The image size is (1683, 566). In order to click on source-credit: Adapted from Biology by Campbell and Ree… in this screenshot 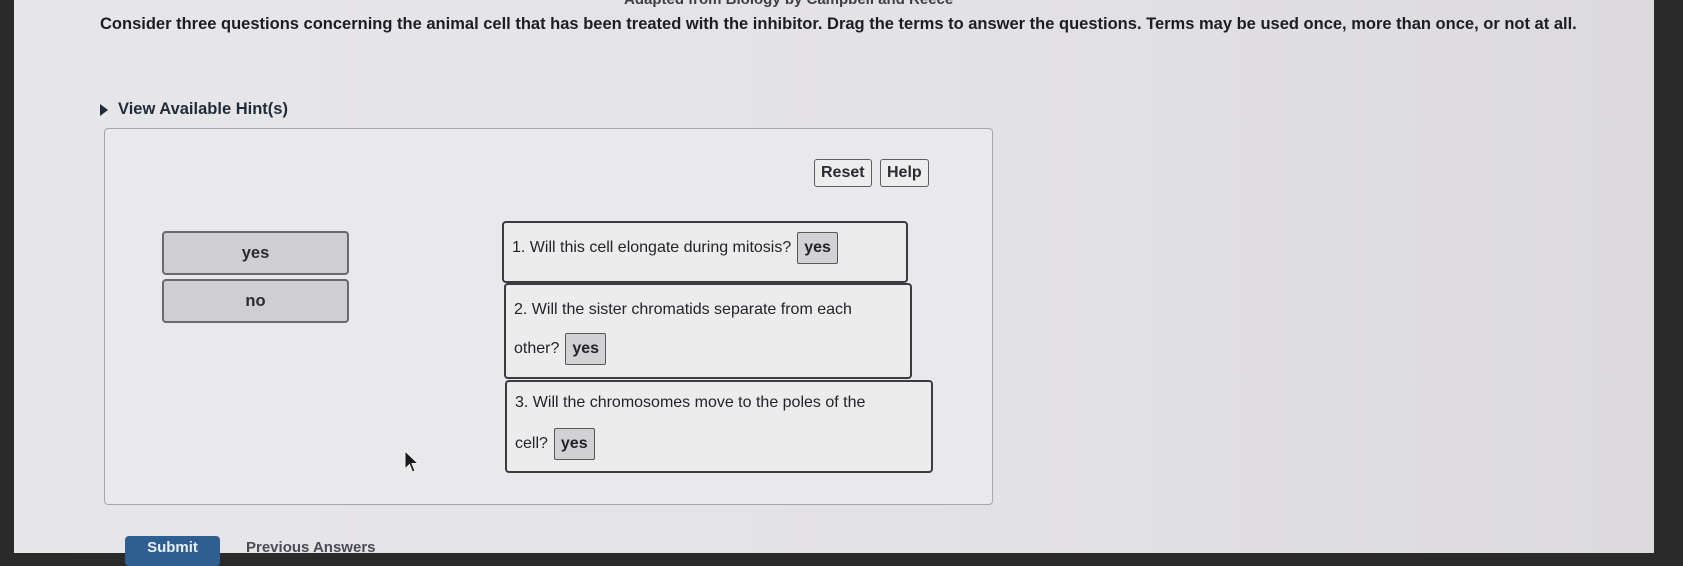, I will do `click(788, 4)`.